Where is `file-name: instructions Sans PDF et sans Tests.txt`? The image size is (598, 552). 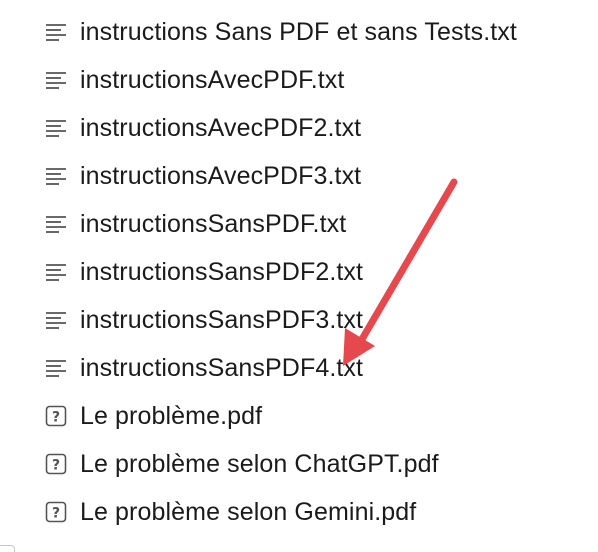
file-name: instructions Sans PDF et sans Tests.txt is located at coordinates (298, 31).